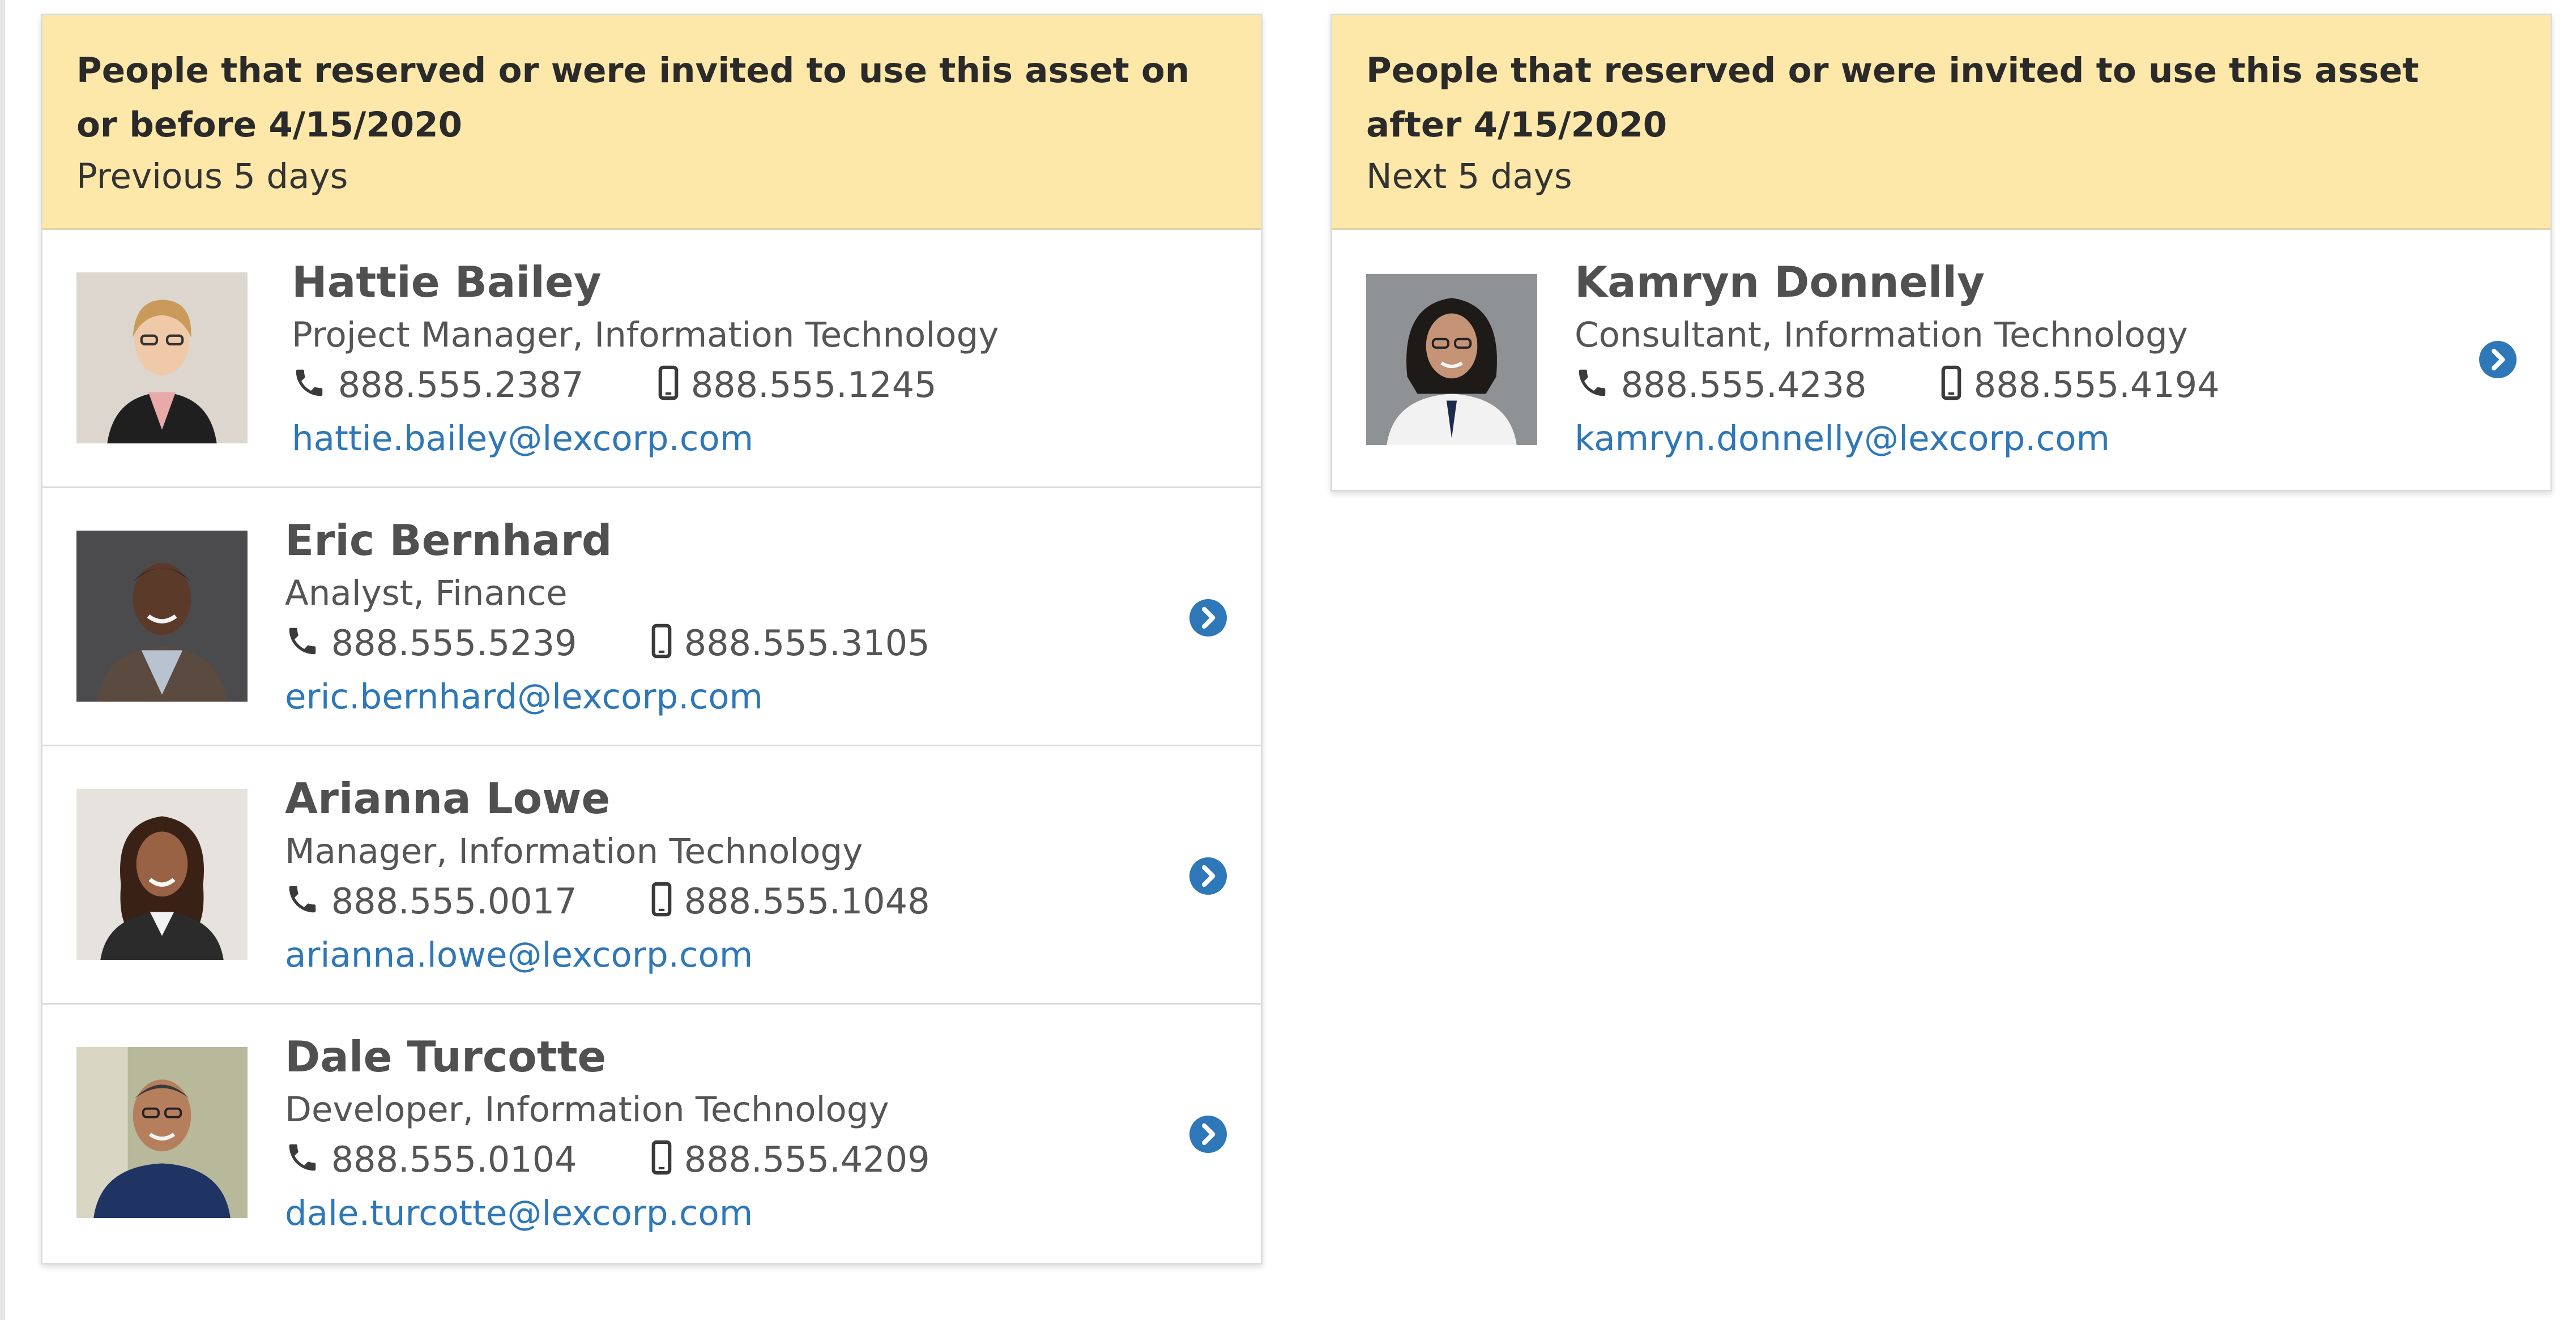  I want to click on page-left-border, so click(2, 660).